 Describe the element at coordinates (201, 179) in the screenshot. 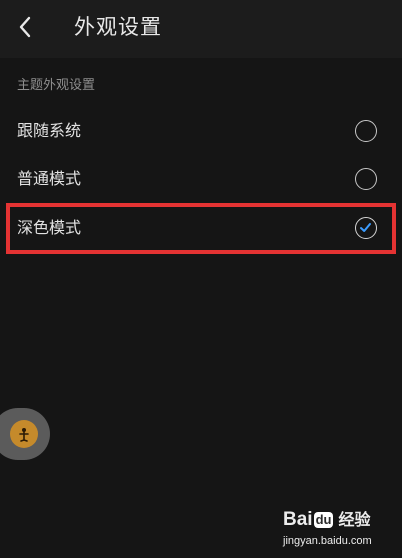

I see `option-normal-mode: 普通模式` at that location.